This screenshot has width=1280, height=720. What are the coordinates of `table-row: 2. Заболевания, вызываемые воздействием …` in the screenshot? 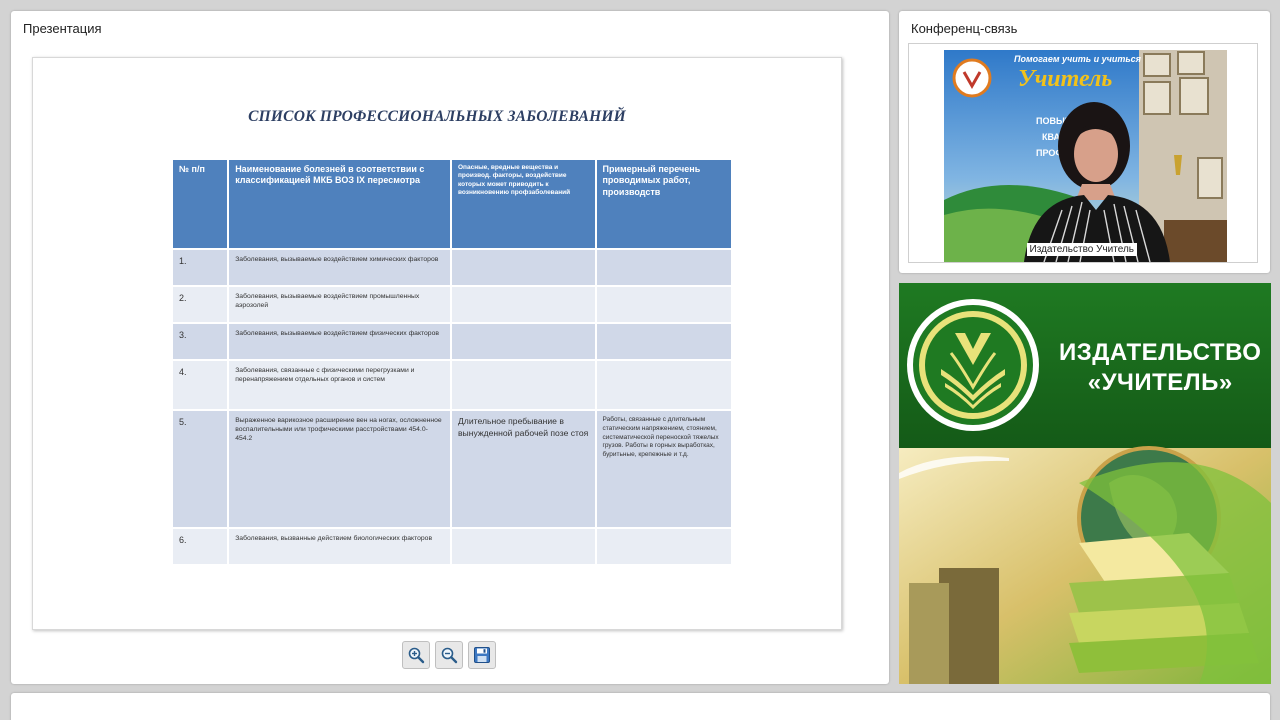 It's located at (452, 304).